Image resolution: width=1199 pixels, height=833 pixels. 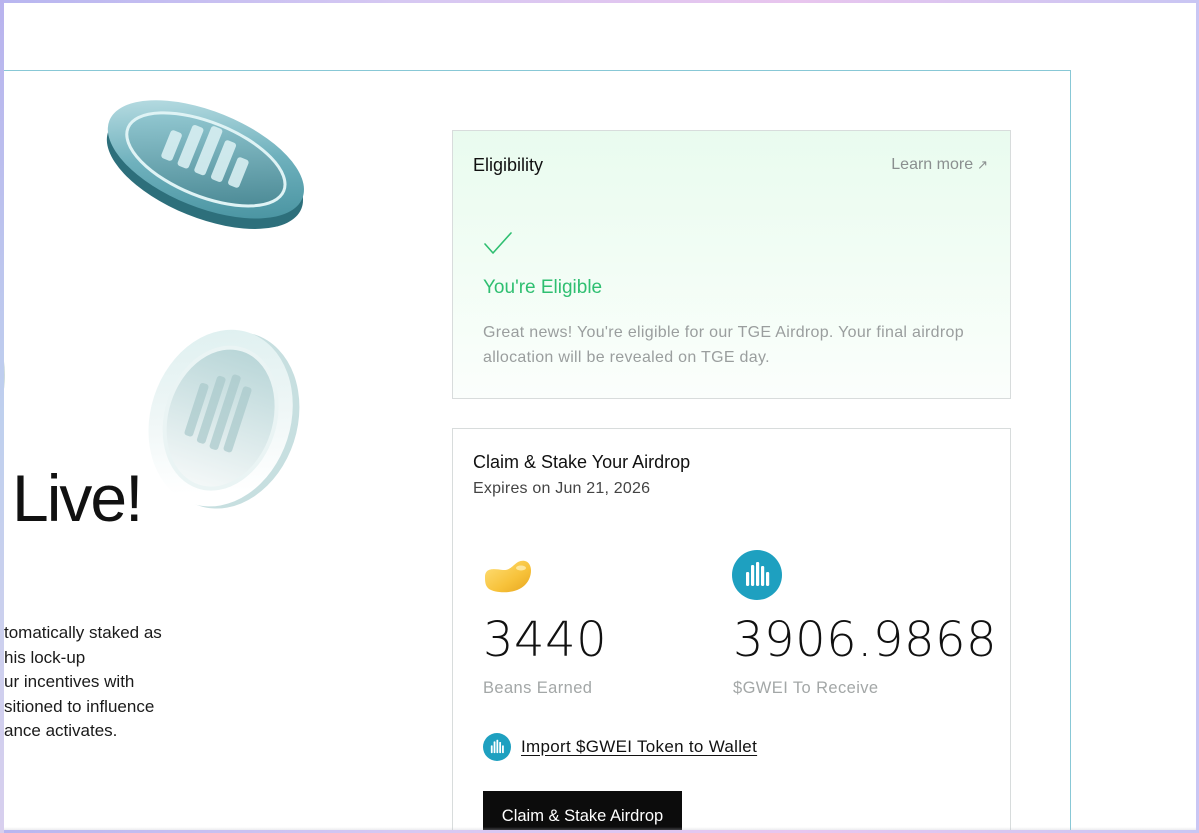 I want to click on checkmark-icon, so click(x=498, y=243).